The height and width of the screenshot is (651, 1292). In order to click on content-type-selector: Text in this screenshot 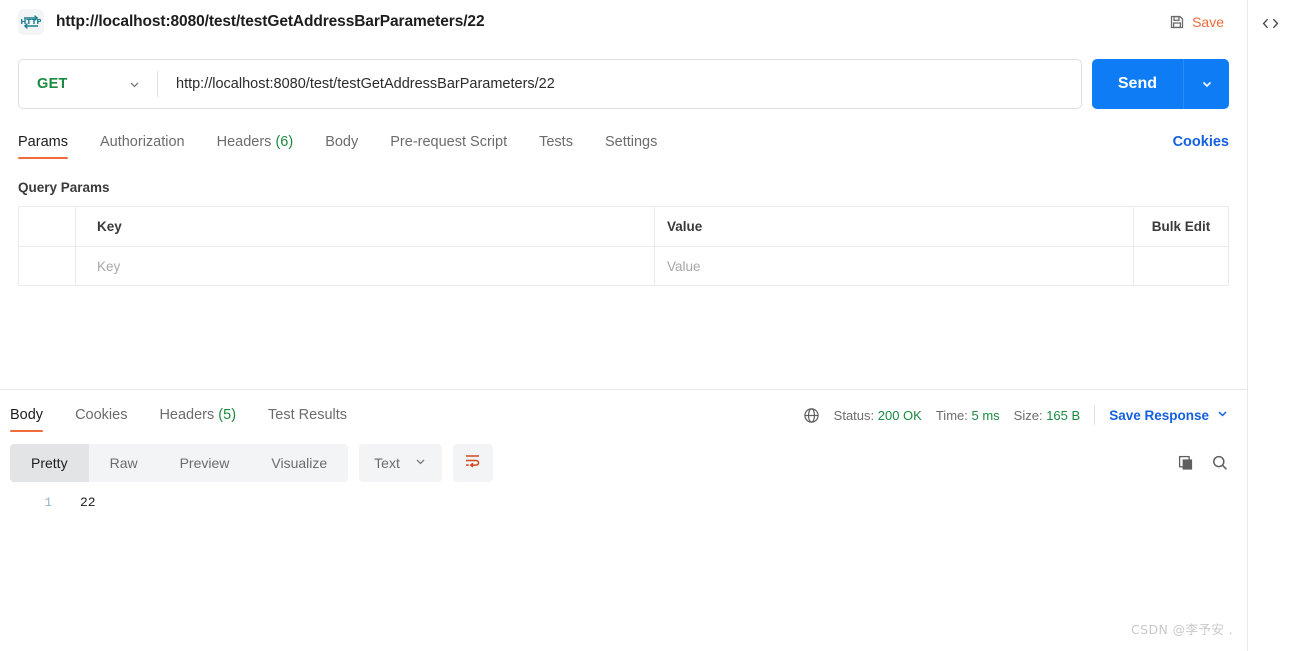, I will do `click(400, 463)`.